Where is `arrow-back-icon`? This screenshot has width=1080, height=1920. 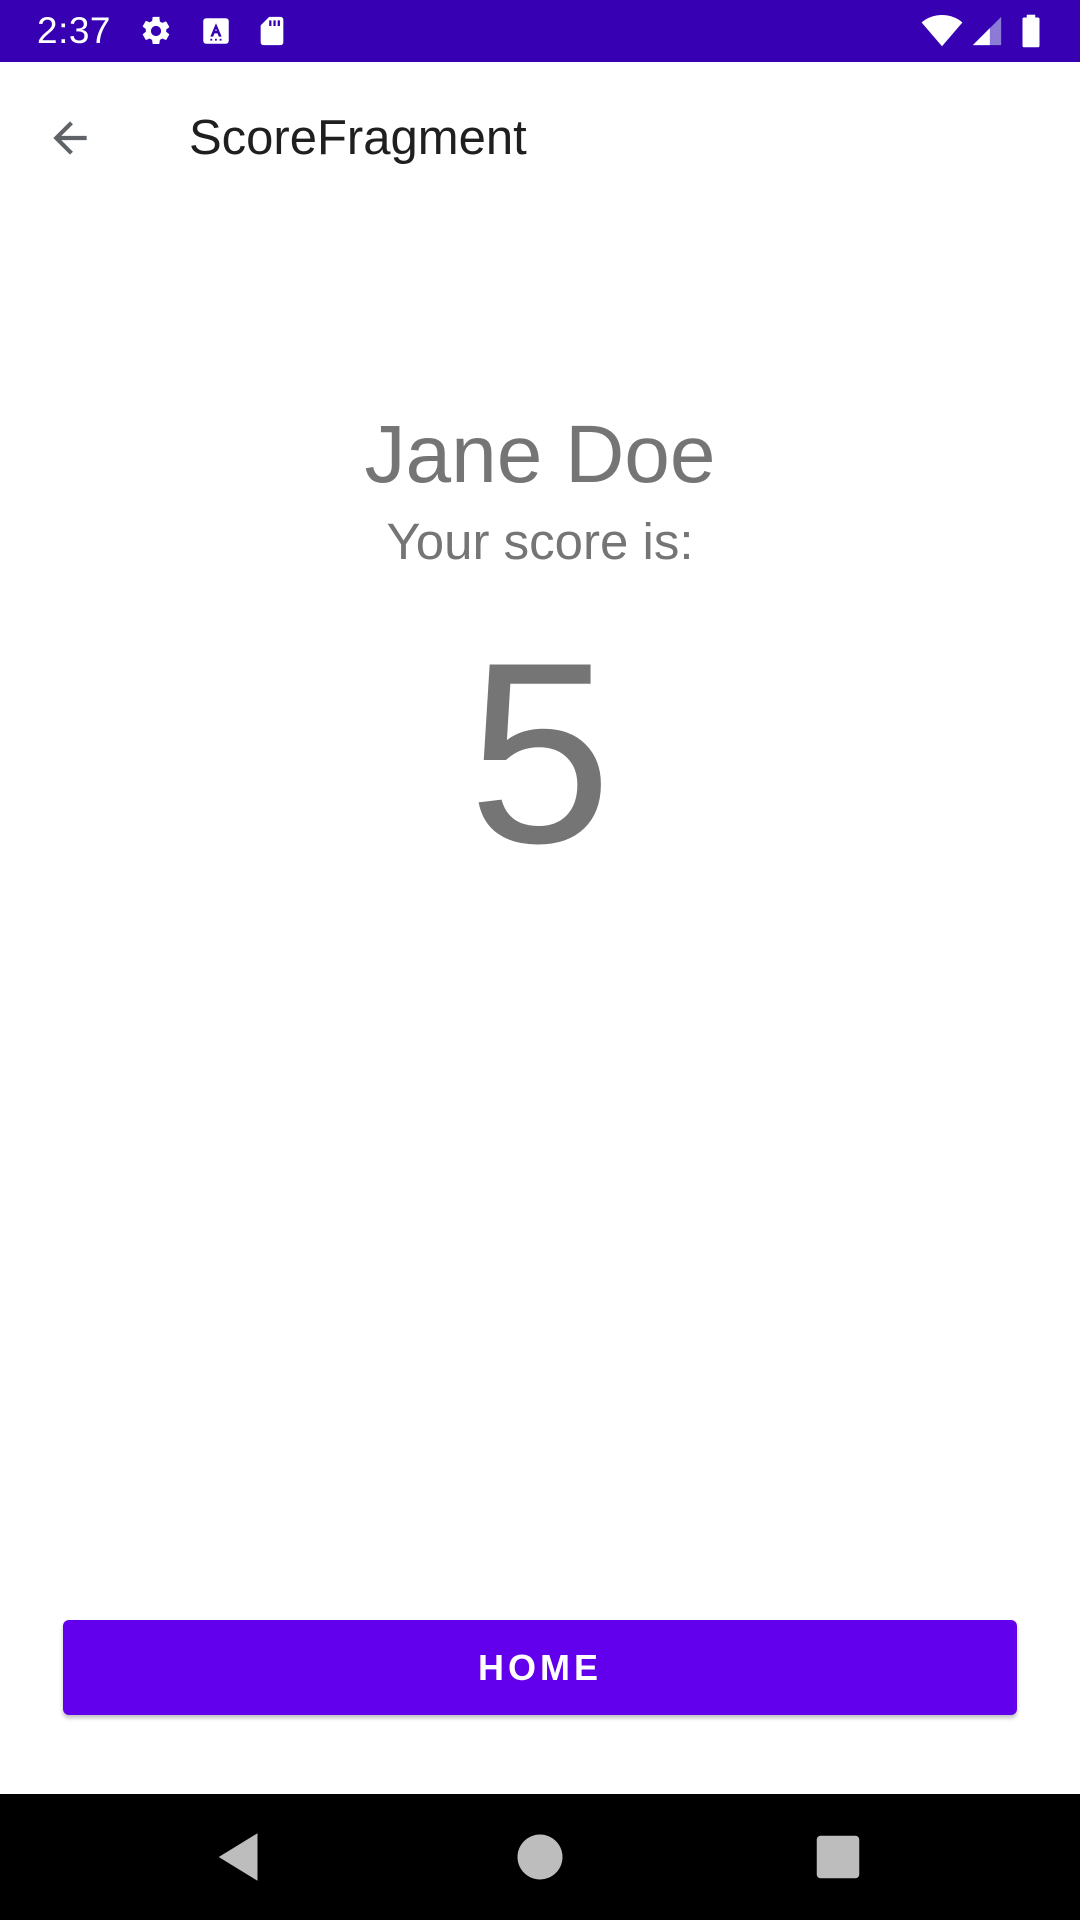 arrow-back-icon is located at coordinates (70, 138).